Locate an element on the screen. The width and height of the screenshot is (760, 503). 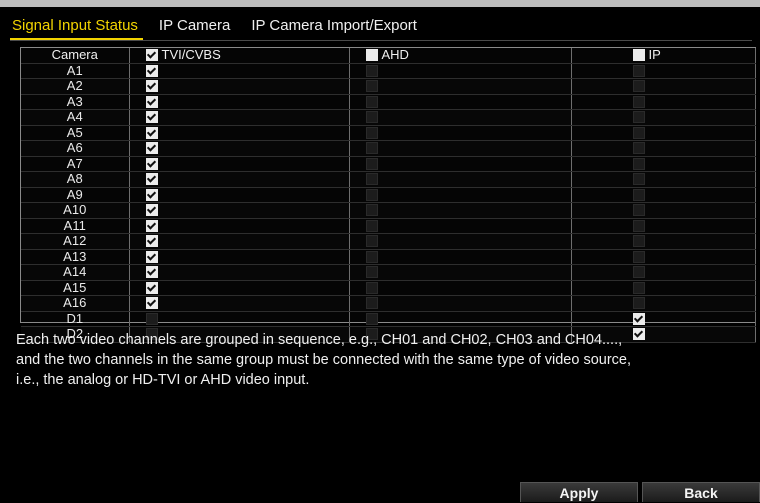
back-button: Back is located at coordinates (701, 492).